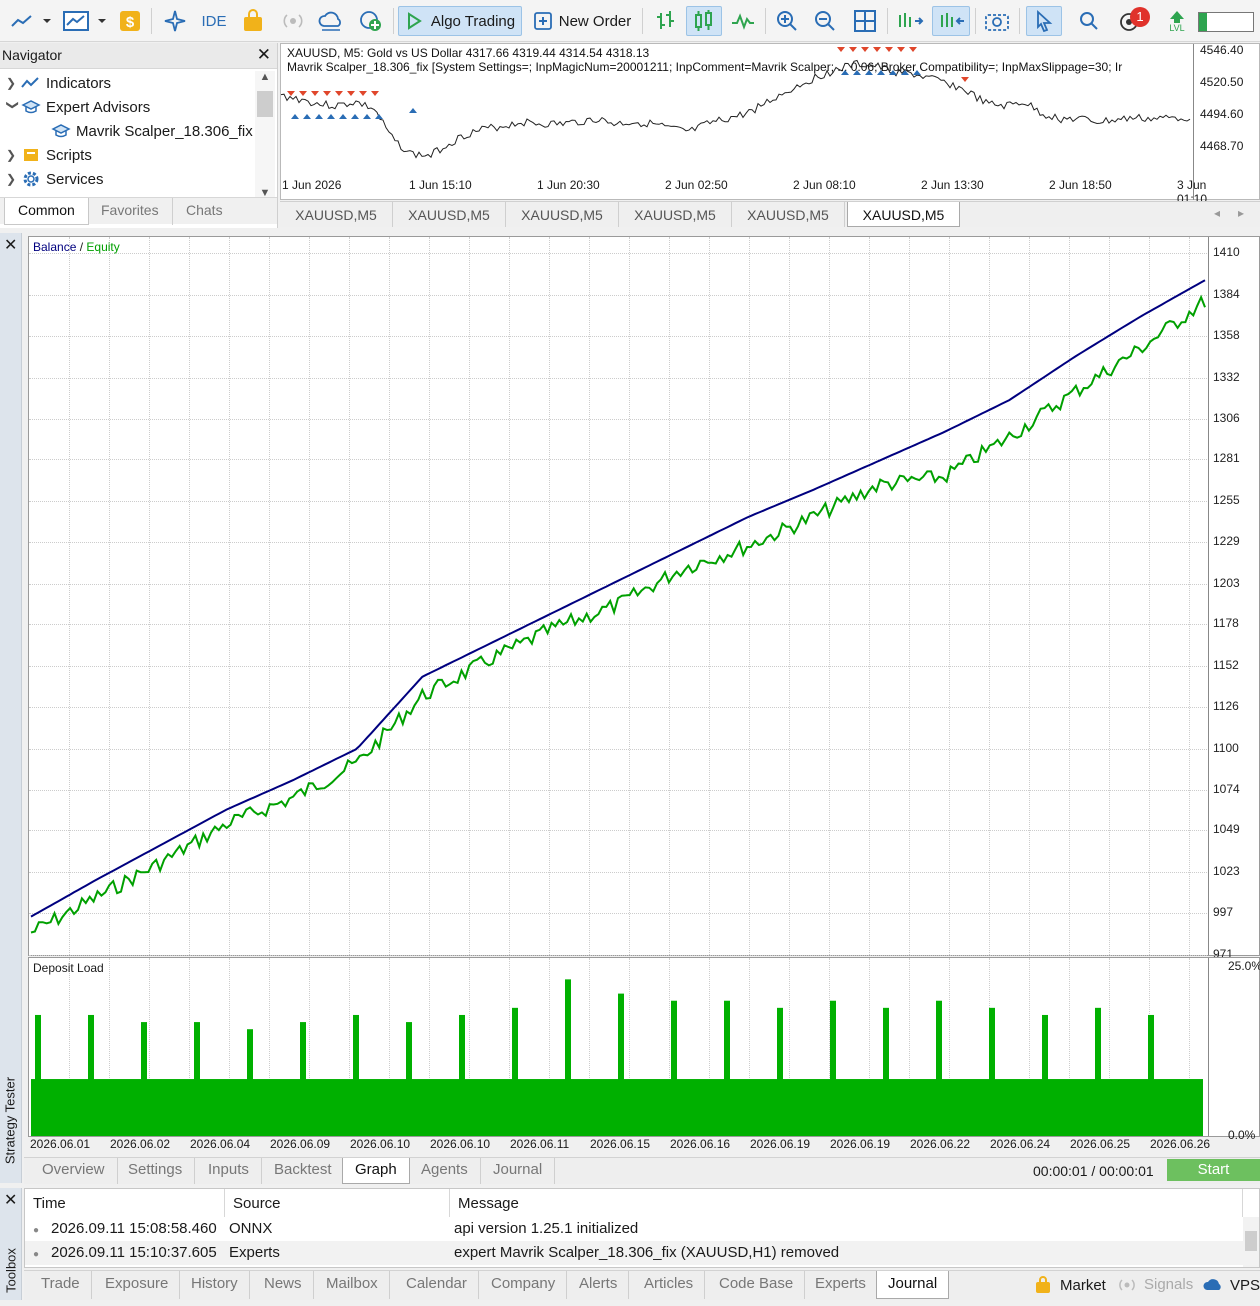  I want to click on candlestick-icon, so click(703, 20).